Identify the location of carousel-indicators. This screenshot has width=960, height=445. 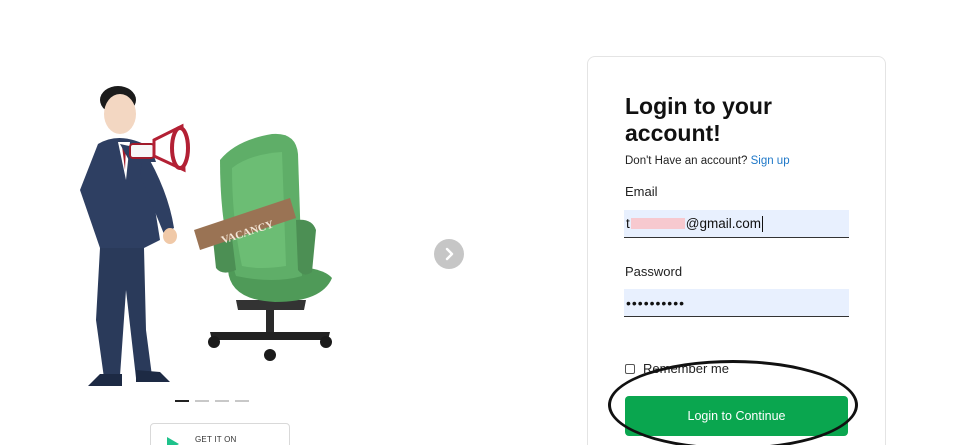
(212, 401).